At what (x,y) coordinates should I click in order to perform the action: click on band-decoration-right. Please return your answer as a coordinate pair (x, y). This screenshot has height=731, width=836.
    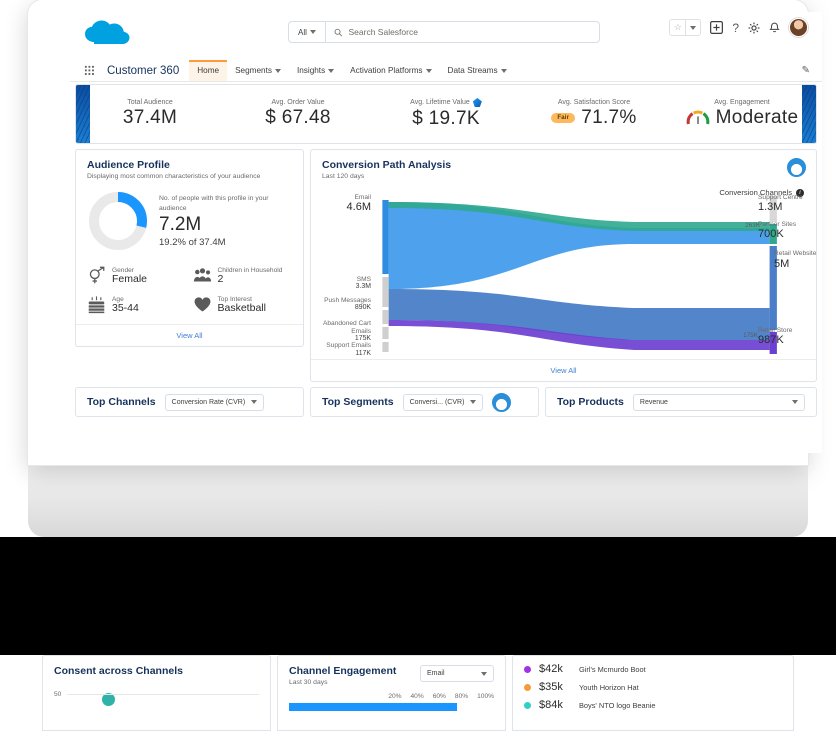
    Looking at the image, I should click on (809, 114).